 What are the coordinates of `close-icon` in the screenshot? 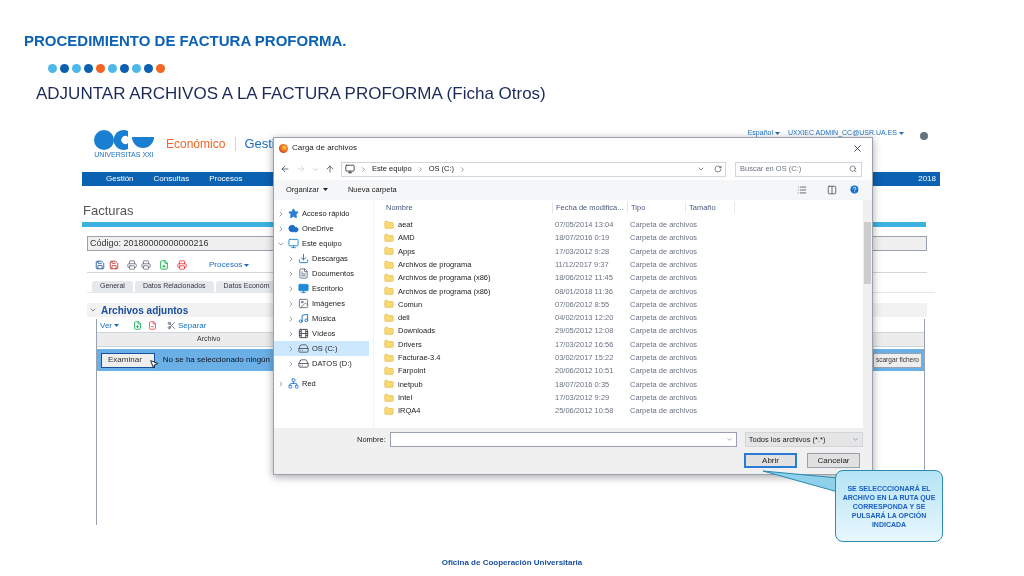 It's located at (857, 148).